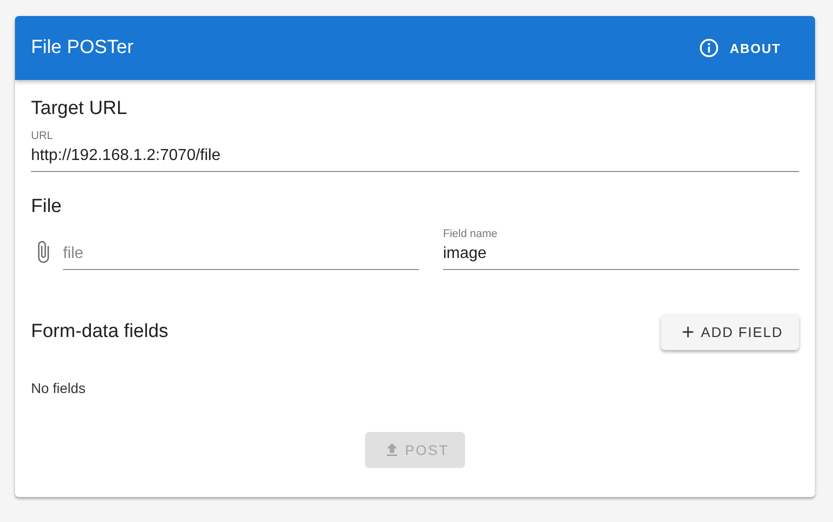 Image resolution: width=833 pixels, height=522 pixels. Describe the element at coordinates (58, 388) in the screenshot. I see `empty-message: No fields` at that location.